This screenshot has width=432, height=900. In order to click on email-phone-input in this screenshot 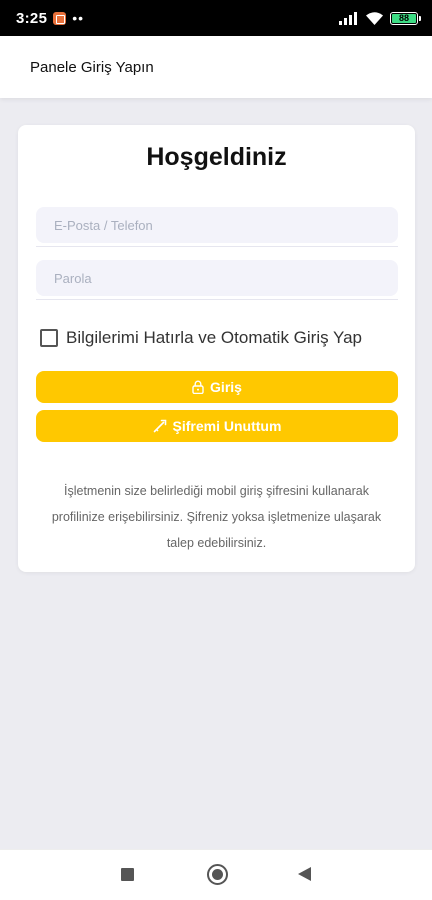, I will do `click(217, 225)`.